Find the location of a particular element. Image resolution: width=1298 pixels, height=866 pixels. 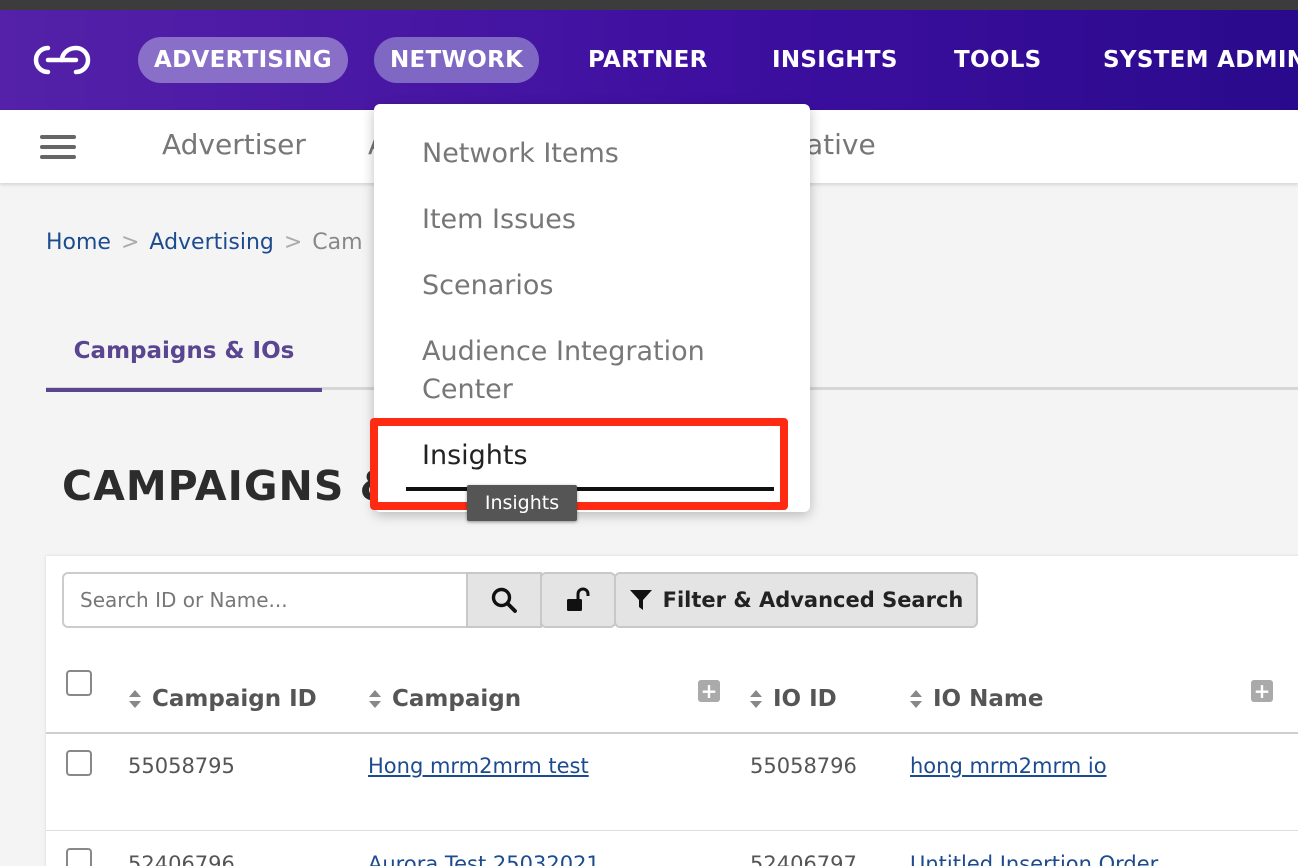

hamburger-menu-icon is located at coordinates (58, 147).